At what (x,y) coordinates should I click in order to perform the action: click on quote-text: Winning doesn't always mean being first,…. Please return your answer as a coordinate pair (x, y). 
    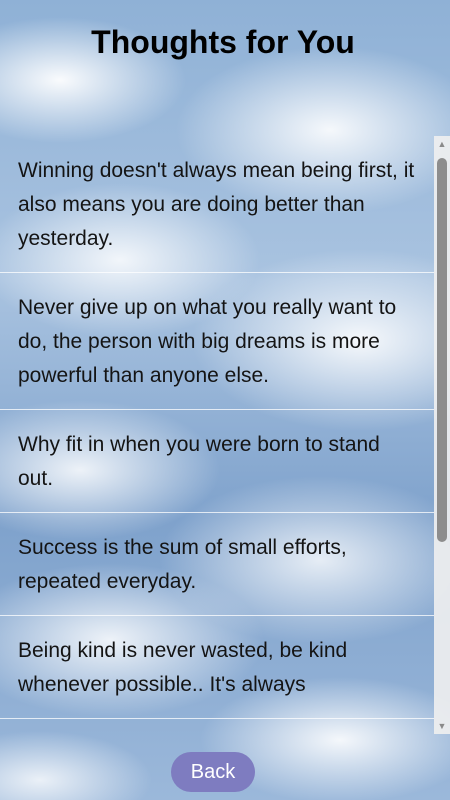
    Looking at the image, I should click on (216, 204).